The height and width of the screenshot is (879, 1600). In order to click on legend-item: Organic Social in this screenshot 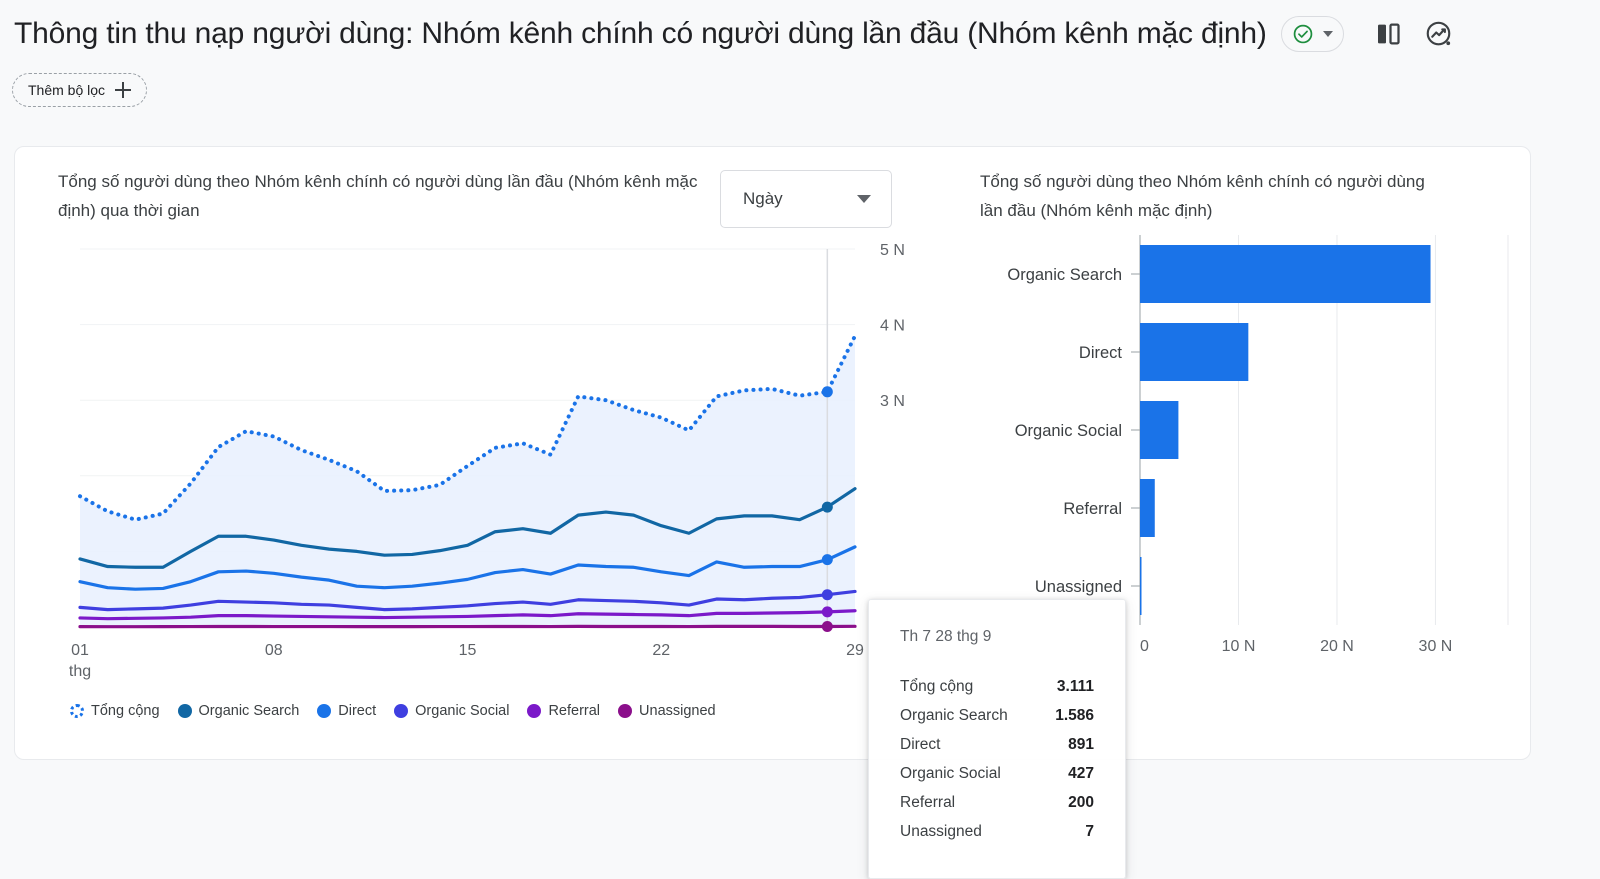, I will do `click(451, 711)`.